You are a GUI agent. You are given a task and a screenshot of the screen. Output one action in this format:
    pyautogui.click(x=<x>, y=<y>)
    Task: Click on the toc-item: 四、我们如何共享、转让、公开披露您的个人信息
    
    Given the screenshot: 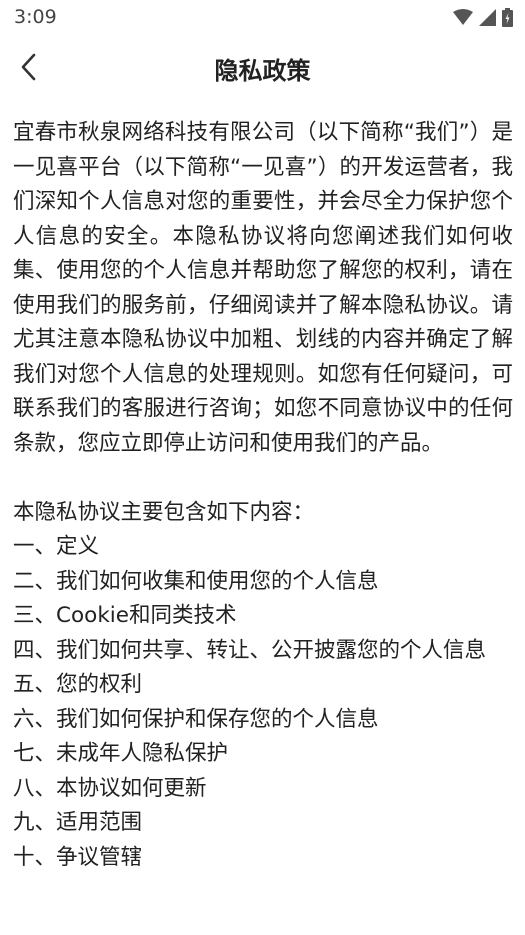 What is the action you would take?
    pyautogui.click(x=250, y=650)
    